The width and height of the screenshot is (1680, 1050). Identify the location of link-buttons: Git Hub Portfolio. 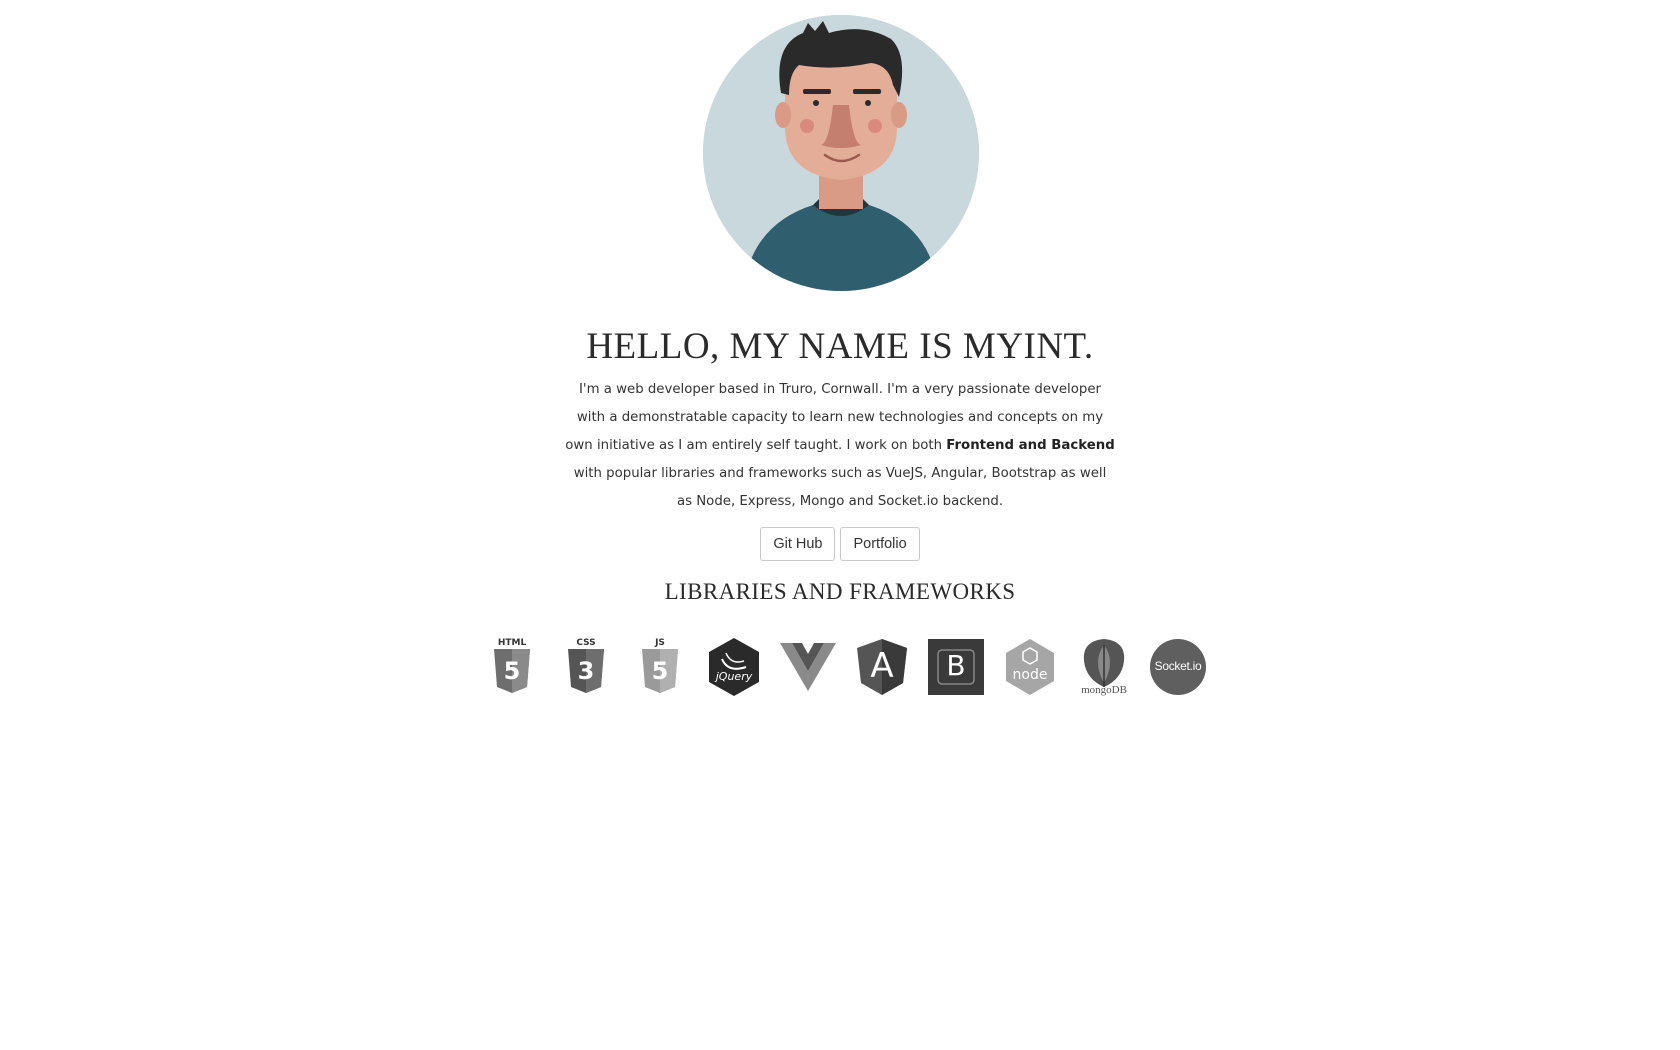
(840, 544).